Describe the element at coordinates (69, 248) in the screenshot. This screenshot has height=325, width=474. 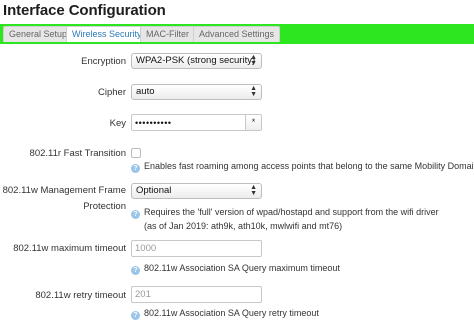
I see `max-timeout-label: 802.11w maximum timeout` at that location.